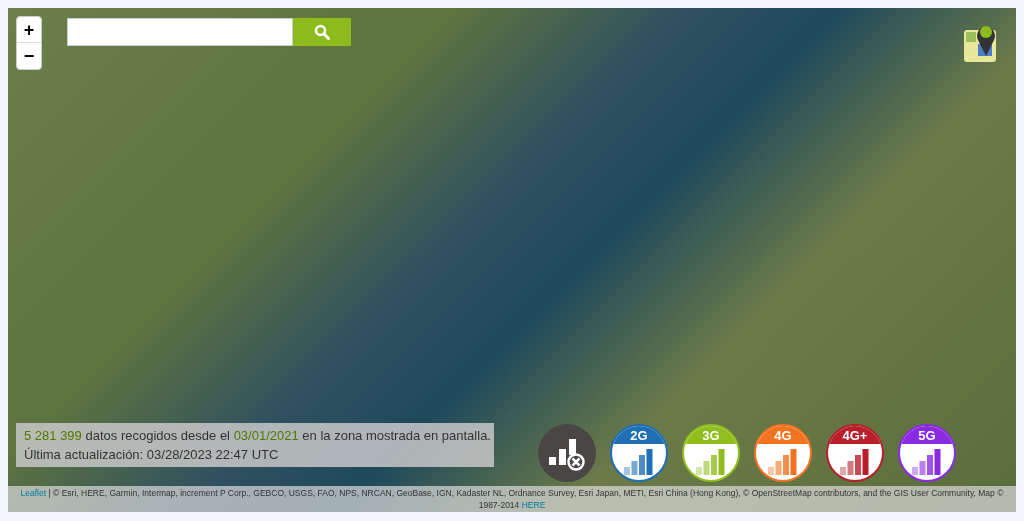 This screenshot has width=1024, height=521. Describe the element at coordinates (258, 436) in the screenshot. I see `data-count-text: 5 281 399 datos recogidos desde el 03/01/2021 en la zona mostrada en pantalla.` at that location.